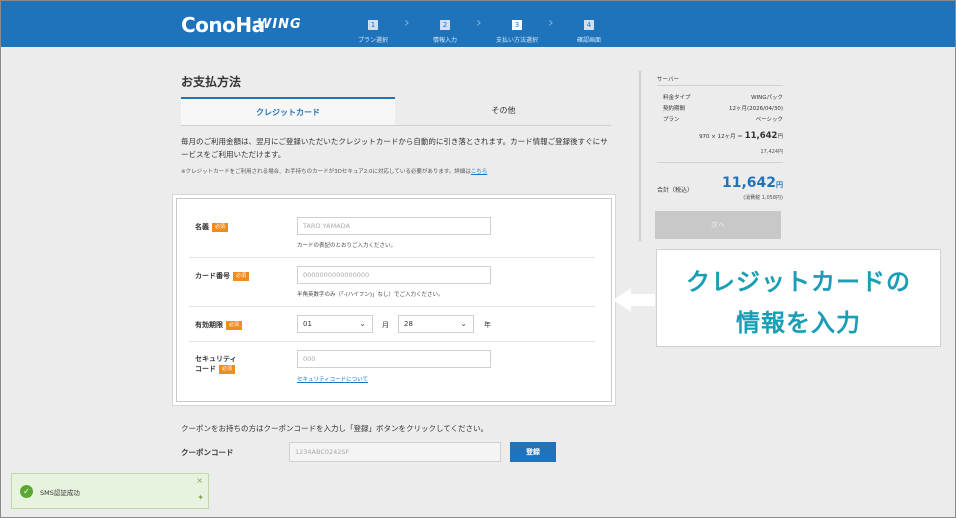  Describe the element at coordinates (503, 111) in the screenshot. I see `tab-other: その他` at that location.